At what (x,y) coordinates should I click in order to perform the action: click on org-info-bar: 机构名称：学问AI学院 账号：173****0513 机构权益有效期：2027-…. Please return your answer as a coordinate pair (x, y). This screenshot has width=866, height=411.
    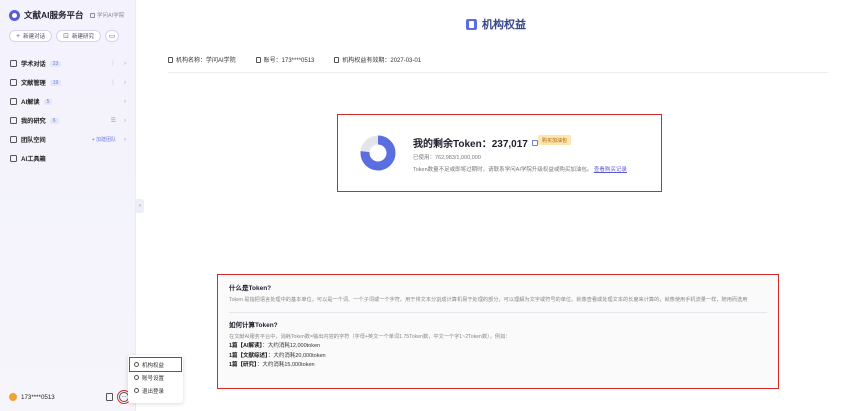
    Looking at the image, I should click on (294, 59).